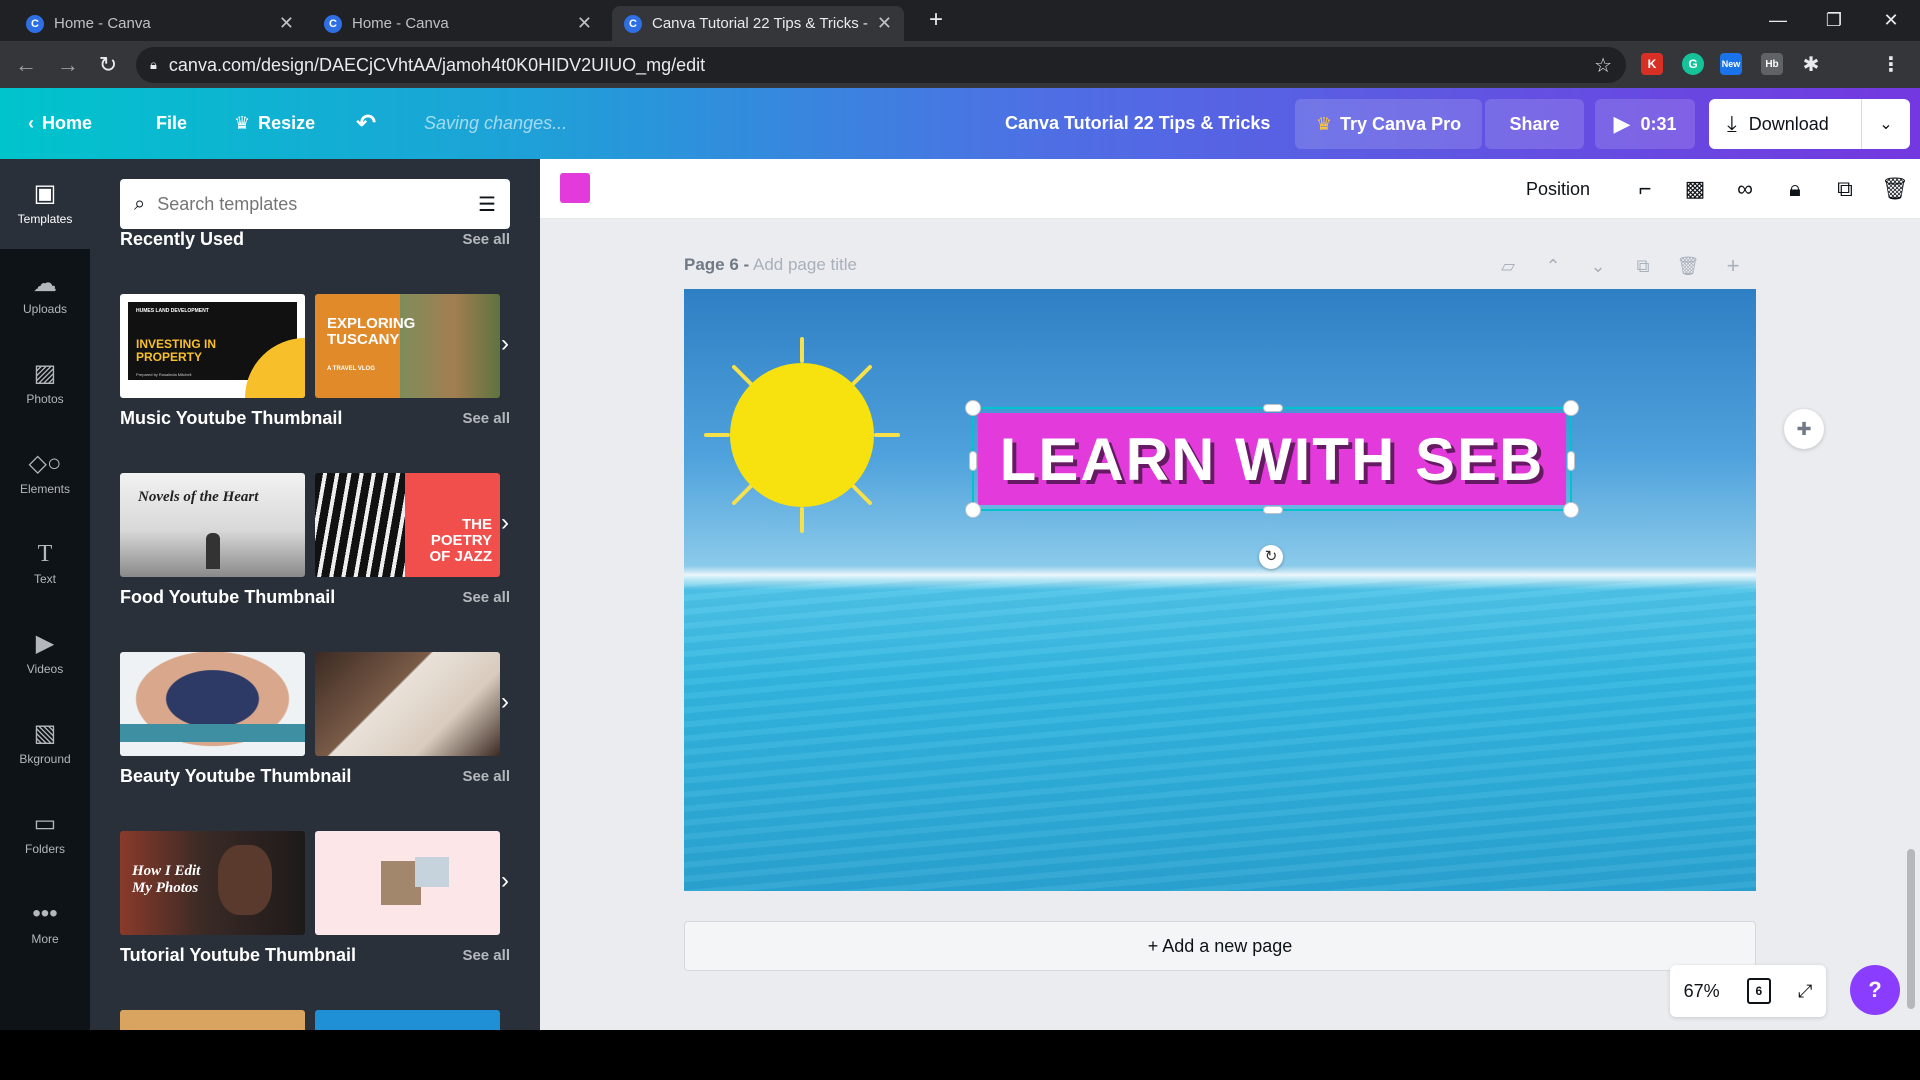 Image resolution: width=1920 pixels, height=1080 pixels. Describe the element at coordinates (1645, 124) in the screenshot. I see `present-button: ▶ 0:31` at that location.